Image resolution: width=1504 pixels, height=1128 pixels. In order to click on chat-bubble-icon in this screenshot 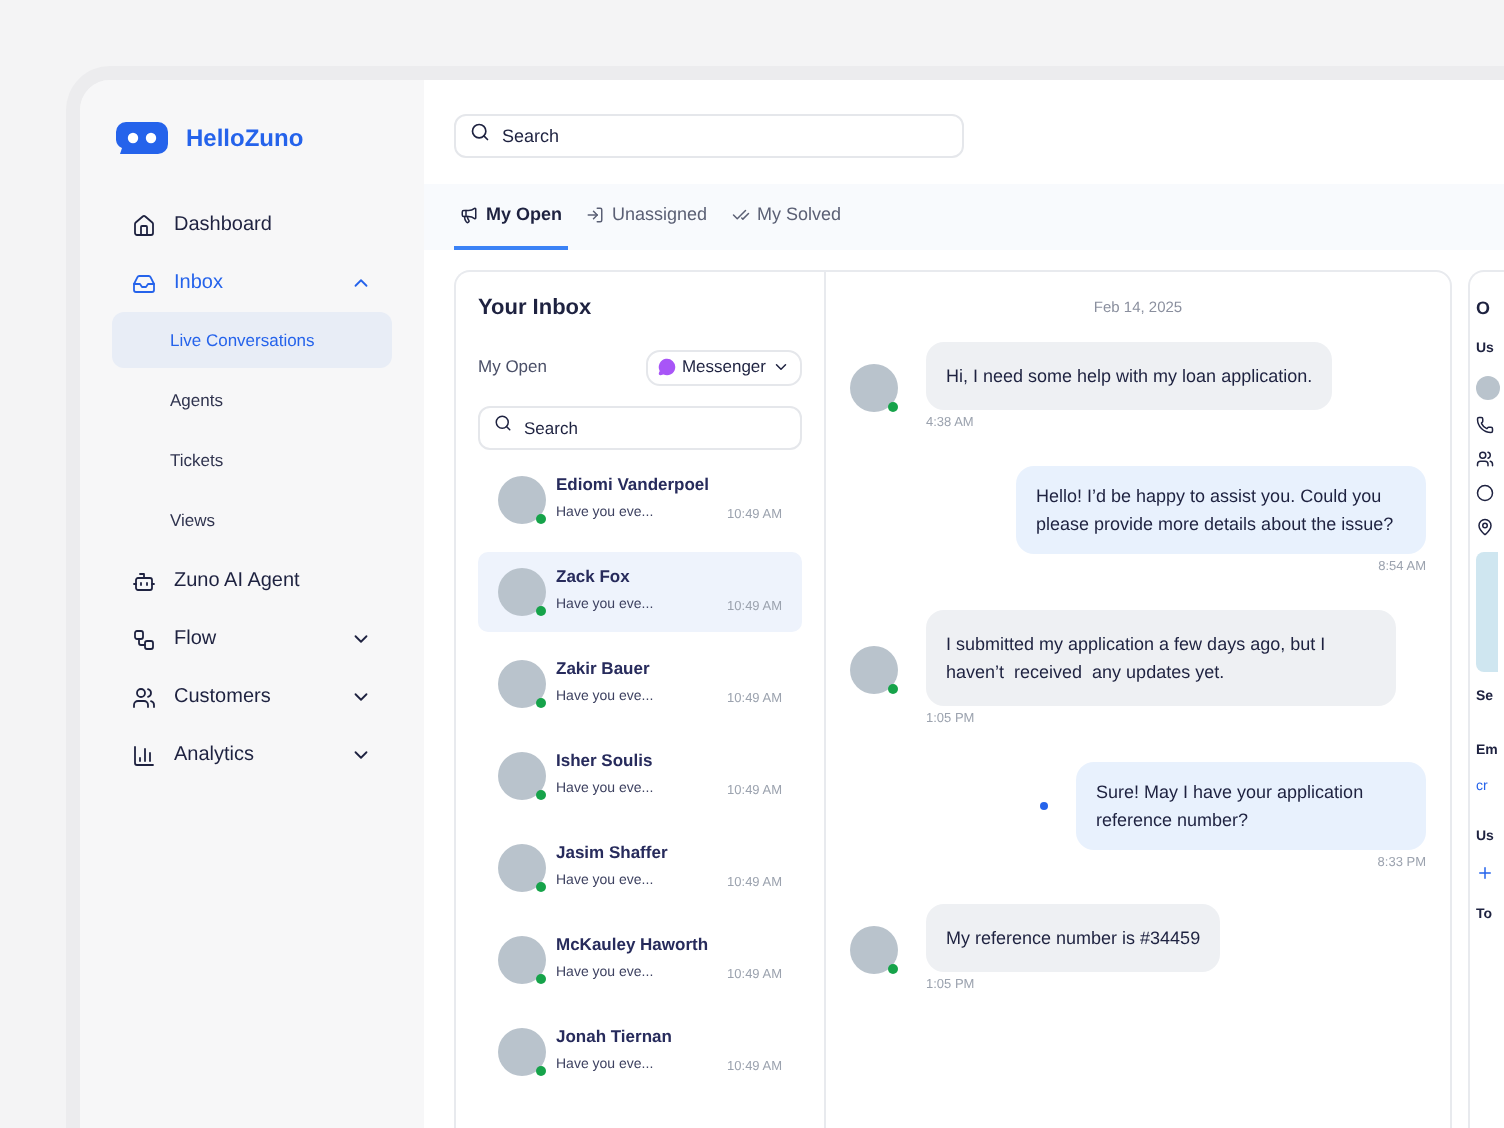, I will do `click(666, 367)`.